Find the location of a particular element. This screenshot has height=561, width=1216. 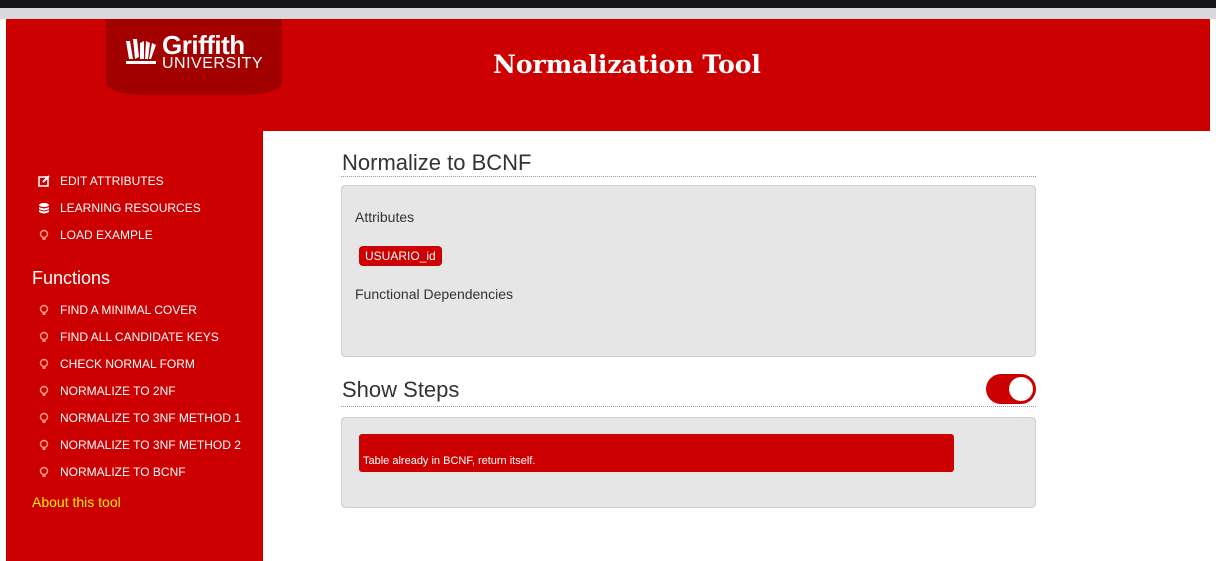

section-title-normalize: Normalize to BCNF is located at coordinates (437, 162).